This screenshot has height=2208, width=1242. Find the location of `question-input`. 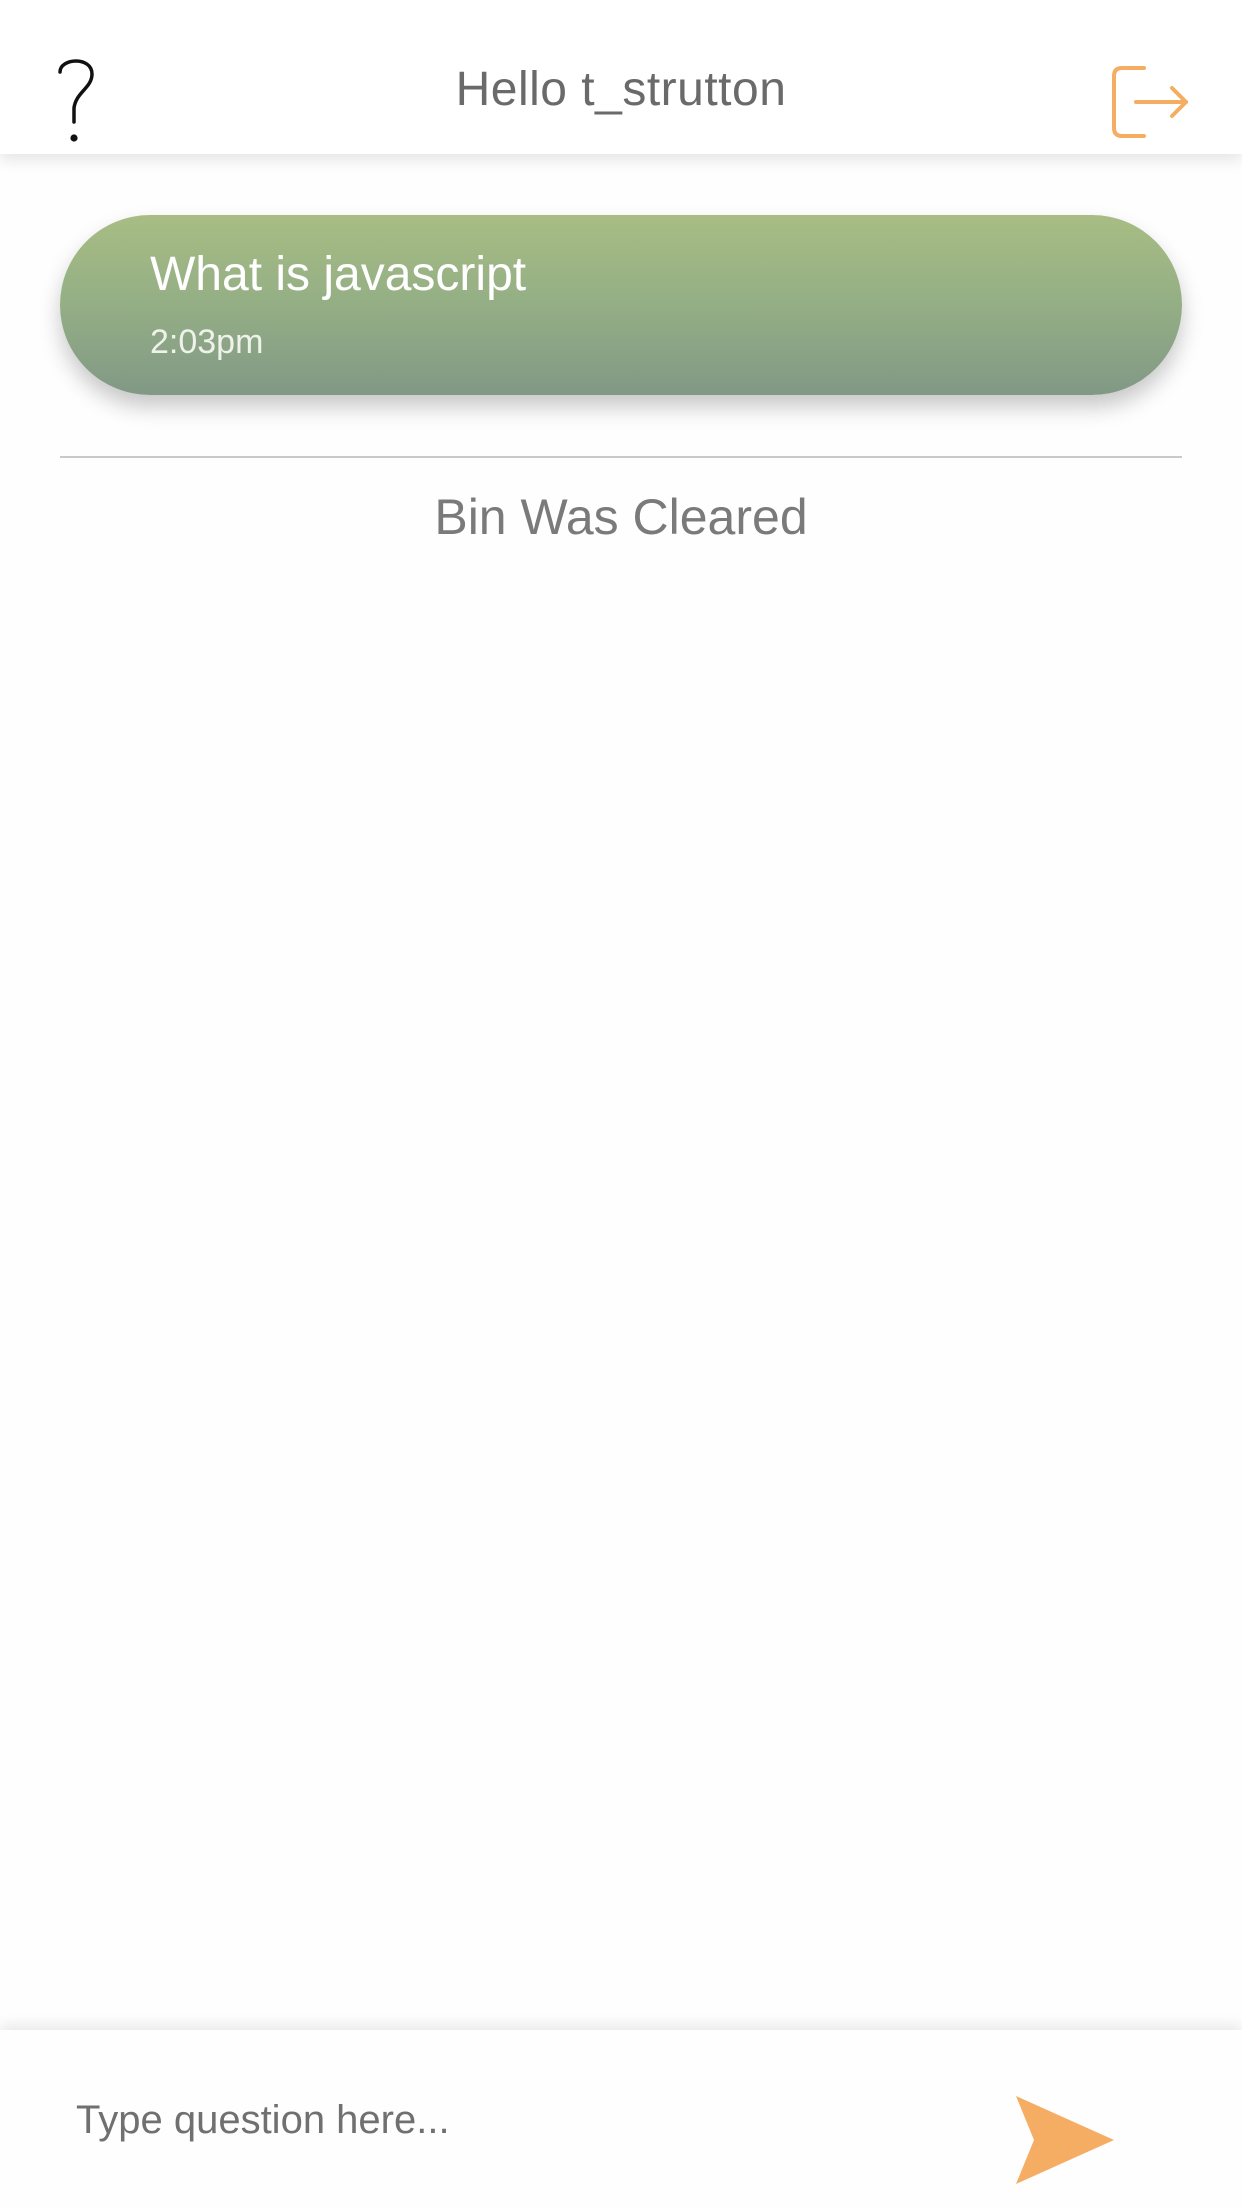

question-input is located at coordinates (510, 2120).